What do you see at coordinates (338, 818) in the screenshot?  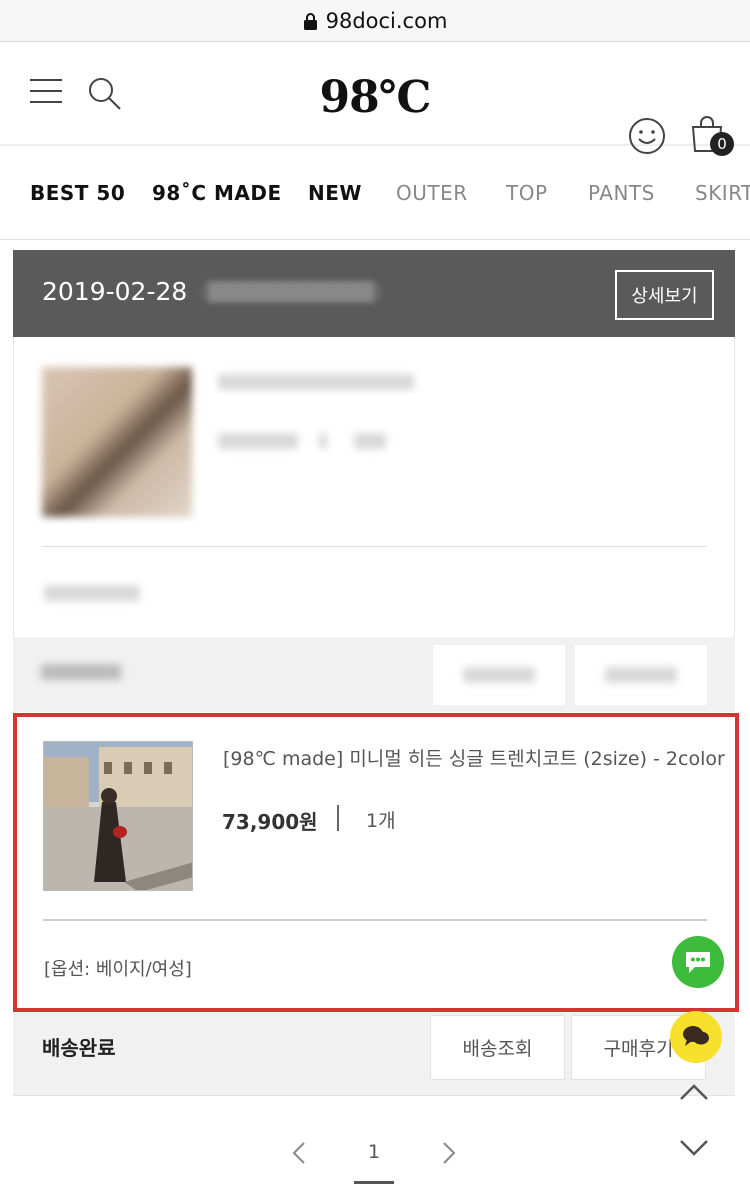 I see `price-separator` at bounding box center [338, 818].